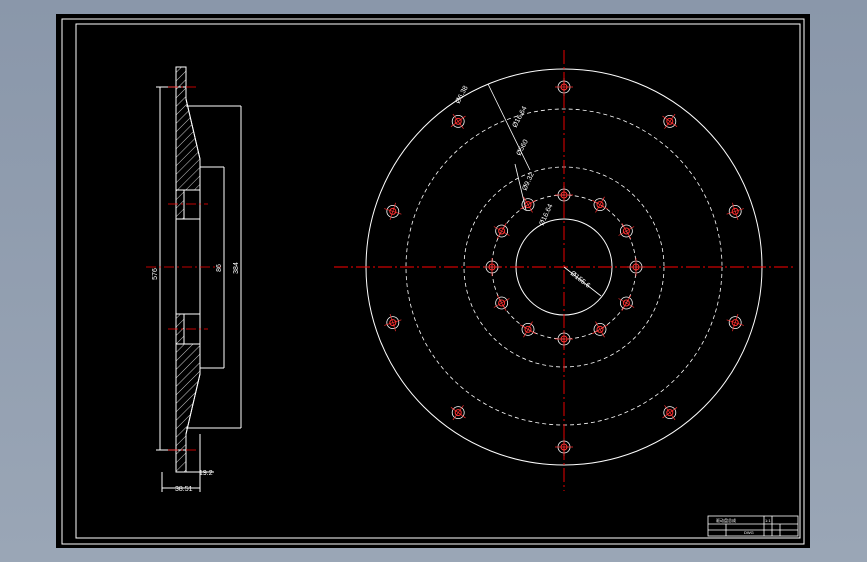  Describe the element at coordinates (544, 190) in the screenshot. I see `front-leaders` at that location.